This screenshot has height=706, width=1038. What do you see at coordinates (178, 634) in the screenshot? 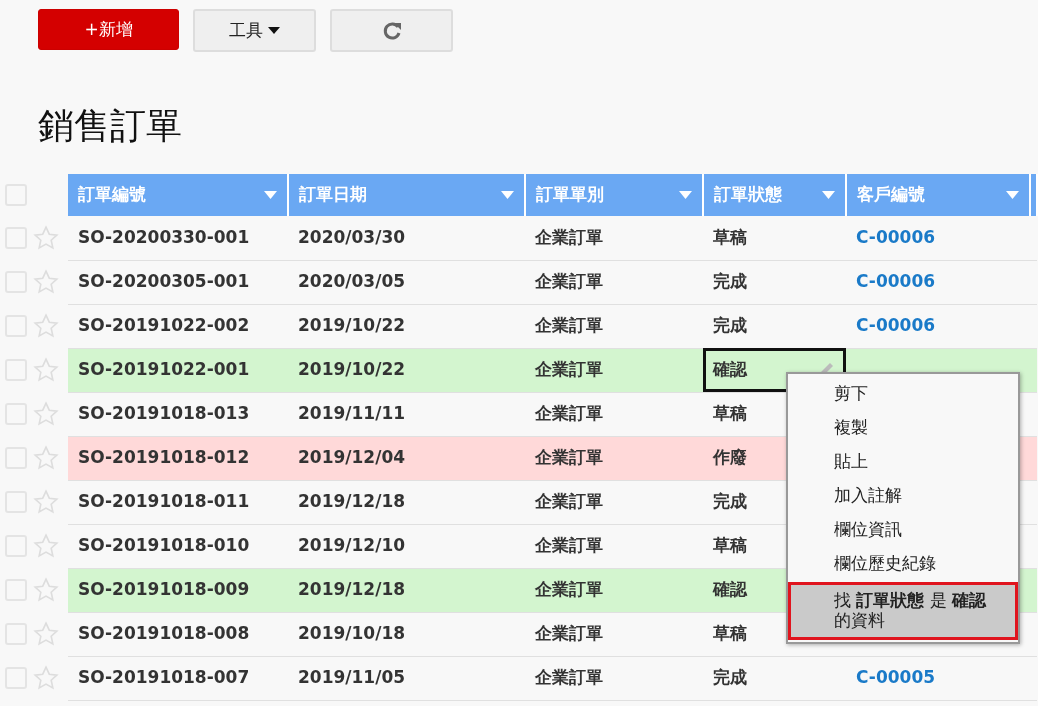
I see `order-number-cell: SO-20191018-008` at bounding box center [178, 634].